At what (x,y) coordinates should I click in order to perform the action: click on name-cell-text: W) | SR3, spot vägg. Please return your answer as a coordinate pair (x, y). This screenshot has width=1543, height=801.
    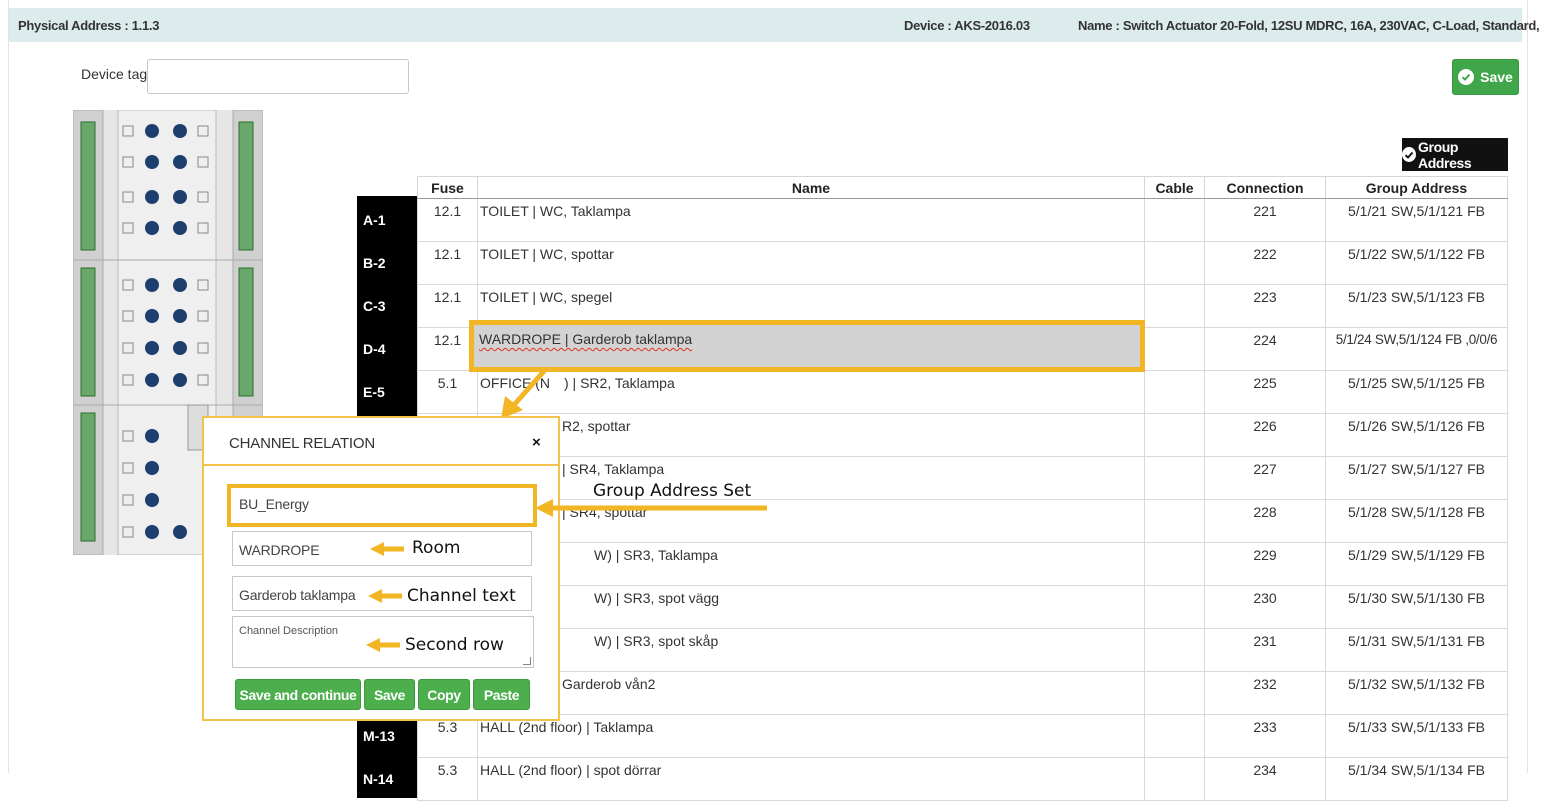
    Looking at the image, I should click on (657, 598).